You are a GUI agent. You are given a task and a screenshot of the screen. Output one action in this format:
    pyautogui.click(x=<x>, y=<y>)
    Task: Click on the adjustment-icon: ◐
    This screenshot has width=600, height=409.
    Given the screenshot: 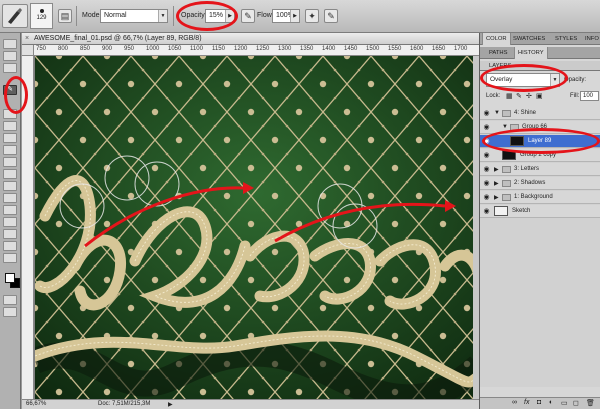 What is the action you would take?
    pyautogui.click(x=551, y=402)
    